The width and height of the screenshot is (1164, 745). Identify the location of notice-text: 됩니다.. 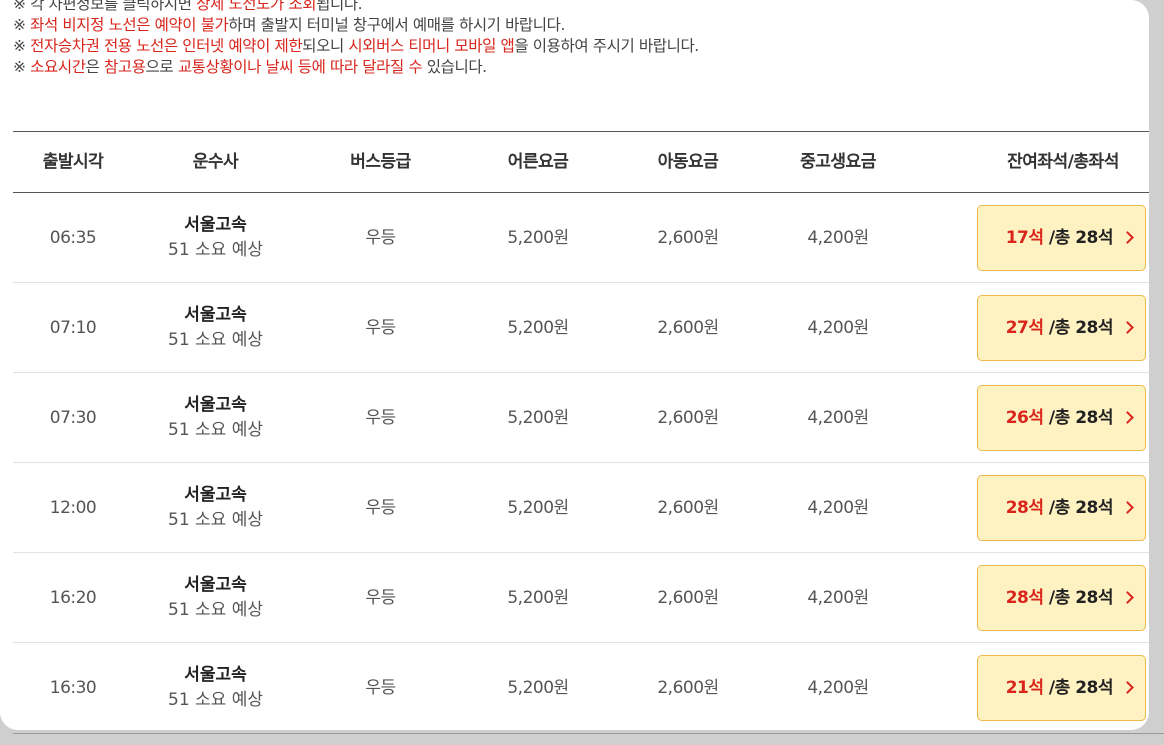
(339, 6).